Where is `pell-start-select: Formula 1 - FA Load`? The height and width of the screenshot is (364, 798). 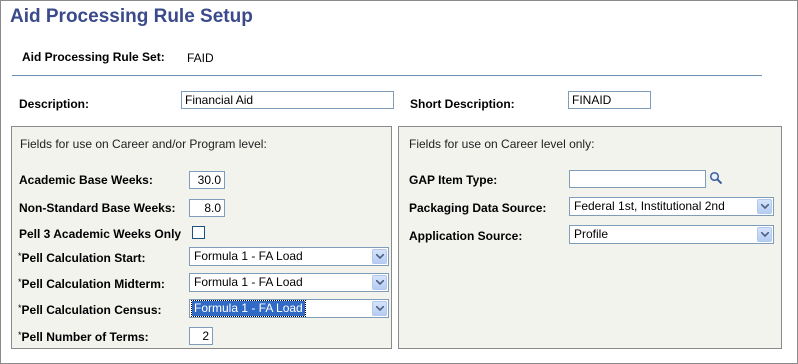 pell-start-select: Formula 1 - FA Load is located at coordinates (289, 256).